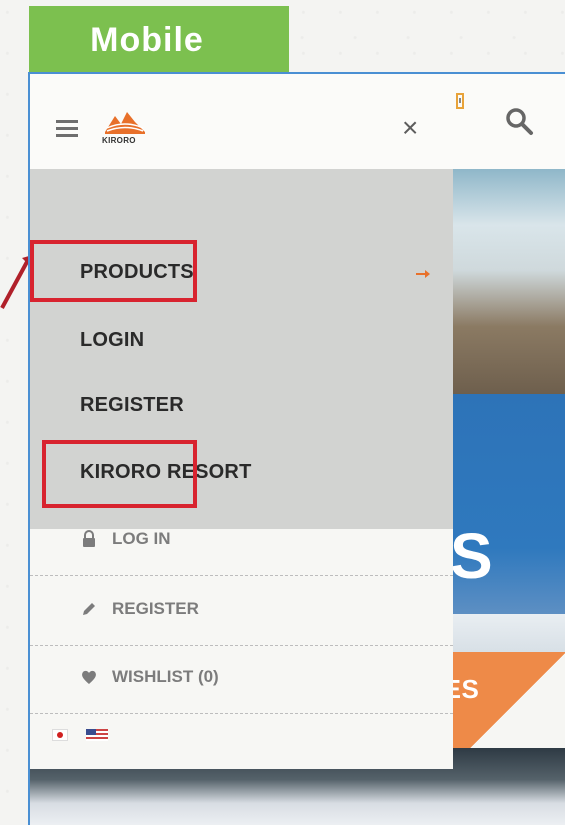 Image resolution: width=565 pixels, height=825 pixels. I want to click on hero-mountain-image, so click(507, 281).